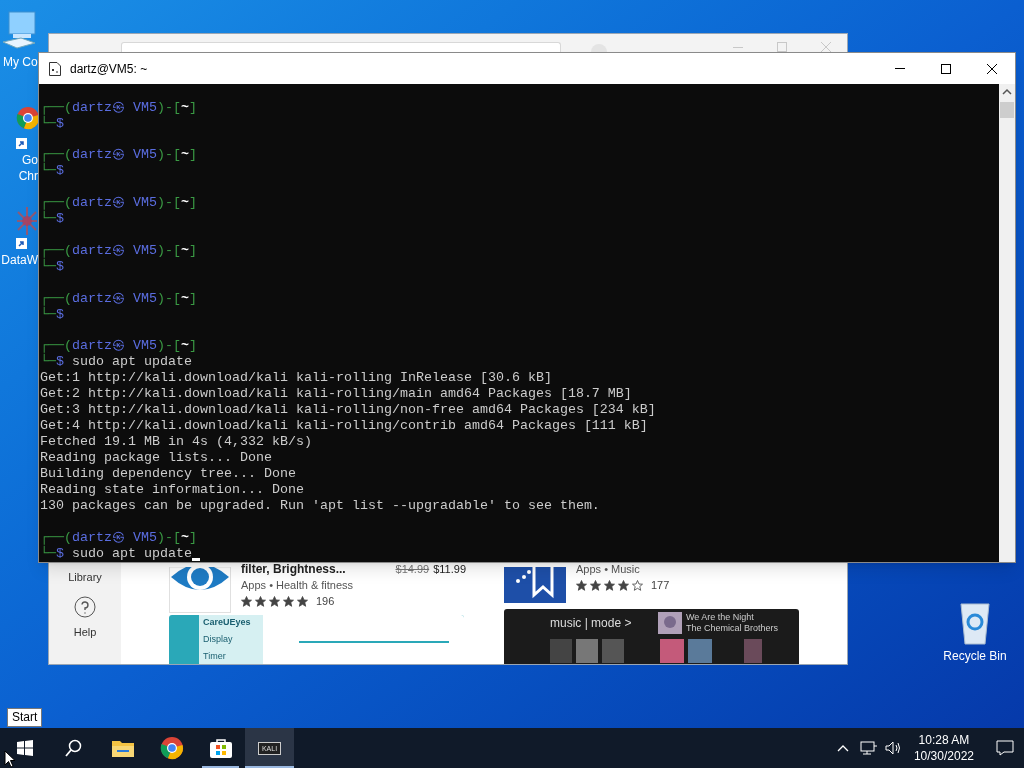 This screenshot has height=768, width=1024. Describe the element at coordinates (25, 717) in the screenshot. I see `tooltip: Start` at that location.